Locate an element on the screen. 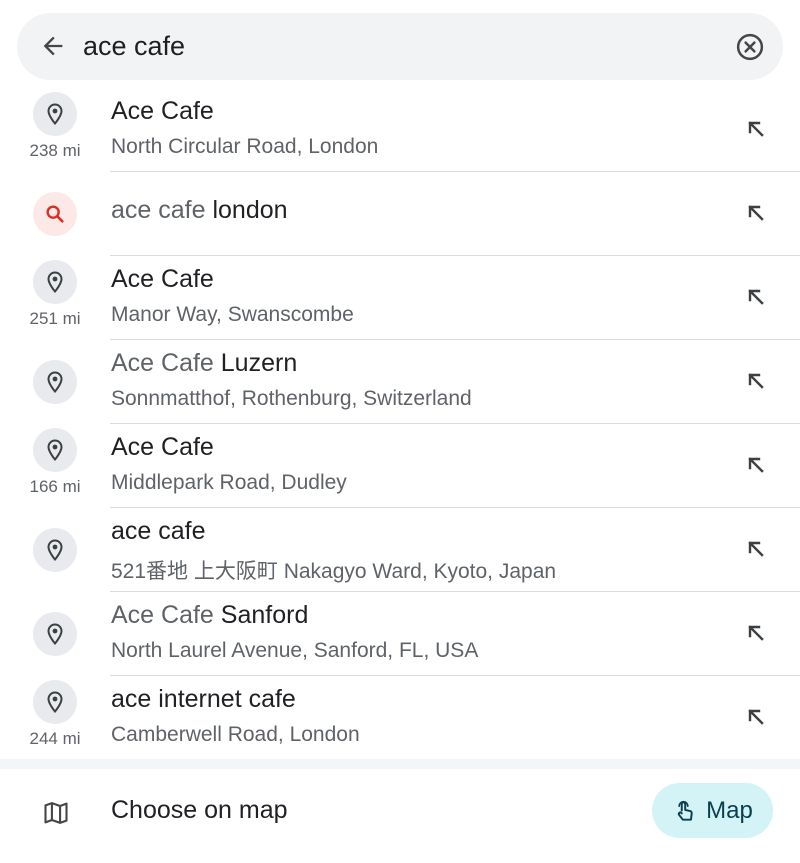 This screenshot has height=863, width=800. map-button: Map is located at coordinates (712, 810).